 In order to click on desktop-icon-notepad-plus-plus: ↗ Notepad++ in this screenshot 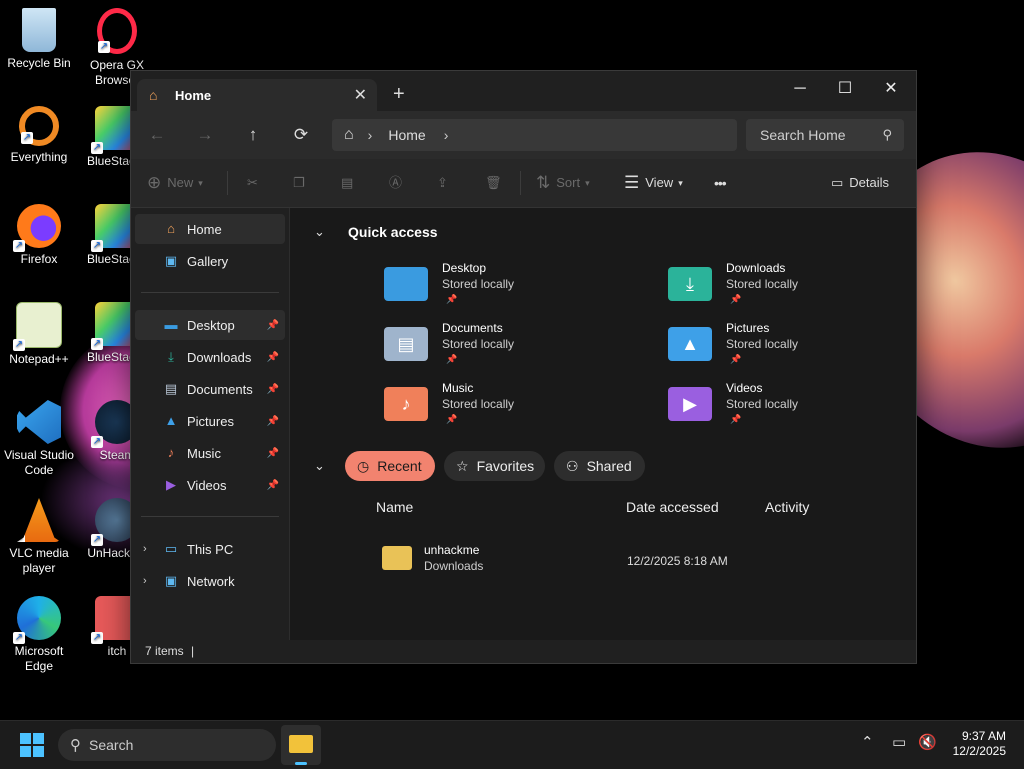, I will do `click(39, 334)`.